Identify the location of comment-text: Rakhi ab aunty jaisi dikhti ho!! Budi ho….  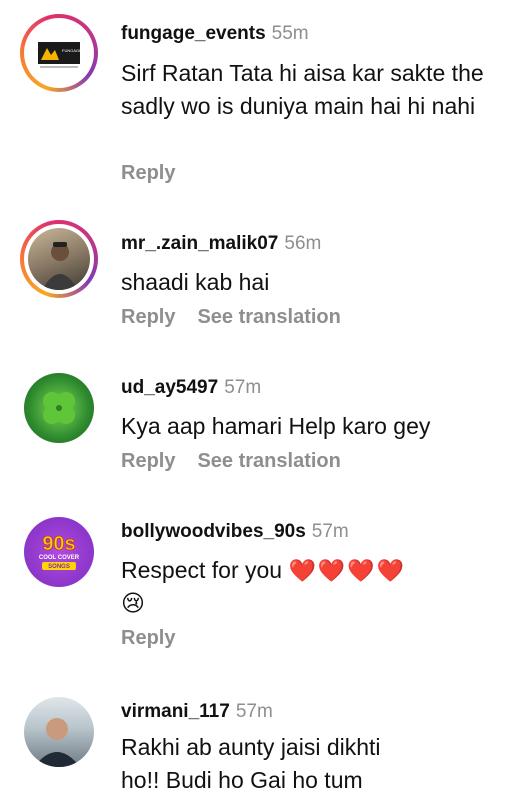
(251, 763).